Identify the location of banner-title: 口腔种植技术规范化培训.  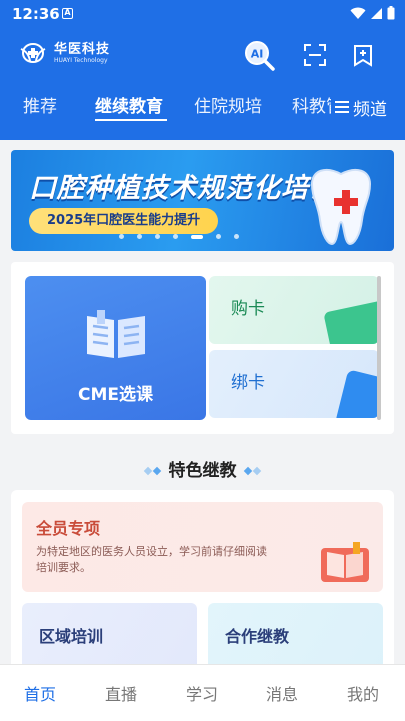
(183, 188).